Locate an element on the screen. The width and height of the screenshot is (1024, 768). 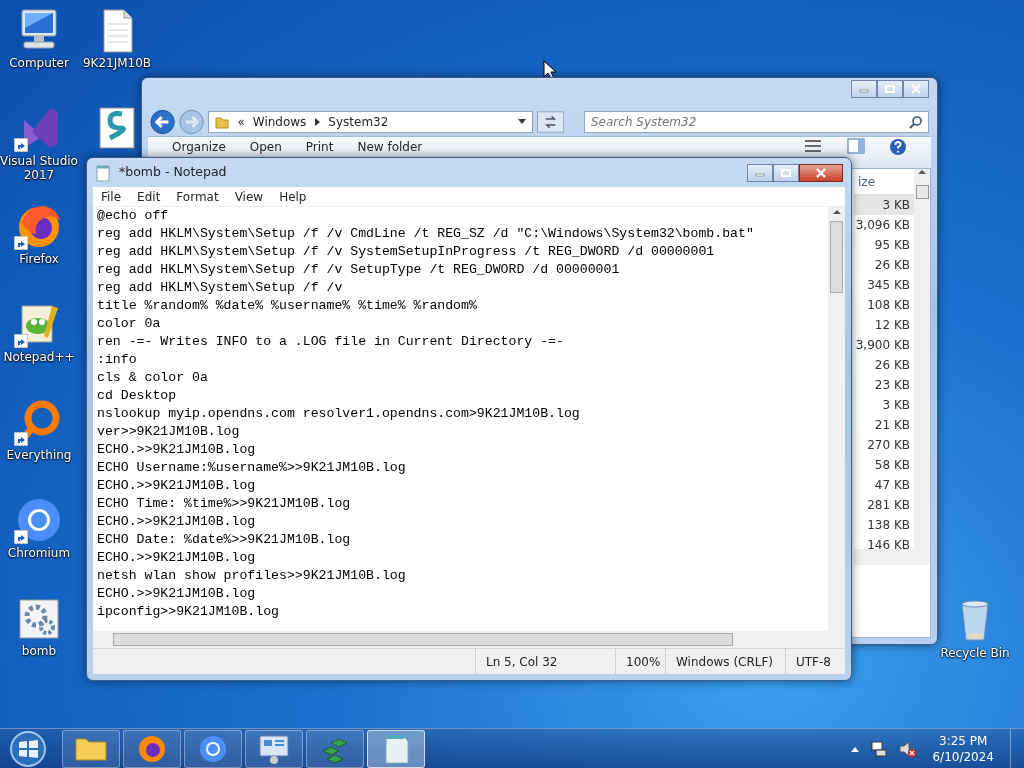
file-size: 108 KB is located at coordinates (888, 305).